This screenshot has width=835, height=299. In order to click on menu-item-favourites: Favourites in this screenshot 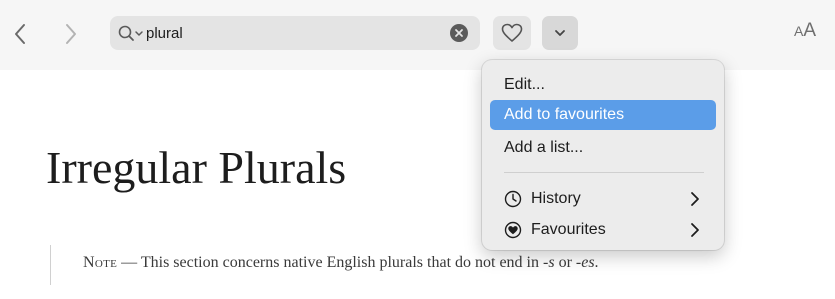, I will do `click(603, 230)`.